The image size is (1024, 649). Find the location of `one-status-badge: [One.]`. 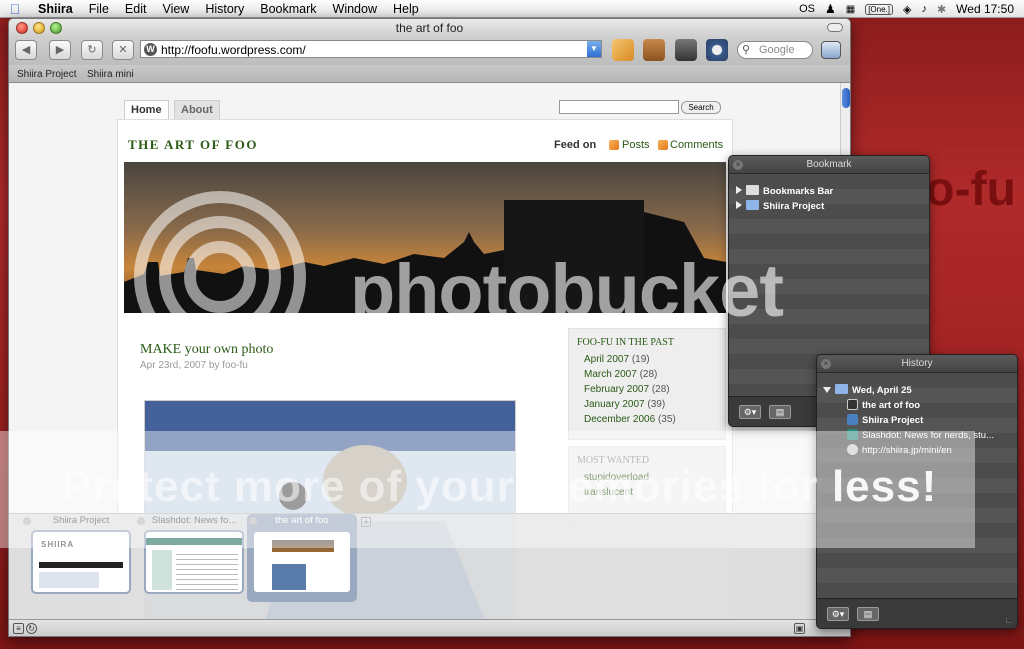

one-status-badge: [One.] is located at coordinates (879, 9).